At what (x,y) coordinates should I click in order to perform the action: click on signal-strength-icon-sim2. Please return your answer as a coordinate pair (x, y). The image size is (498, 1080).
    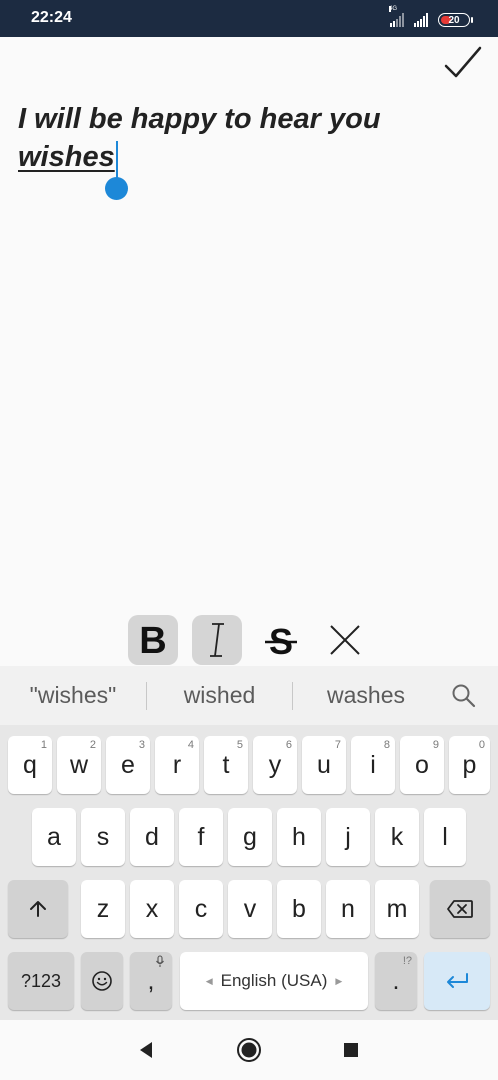
    Looking at the image, I should click on (421, 20).